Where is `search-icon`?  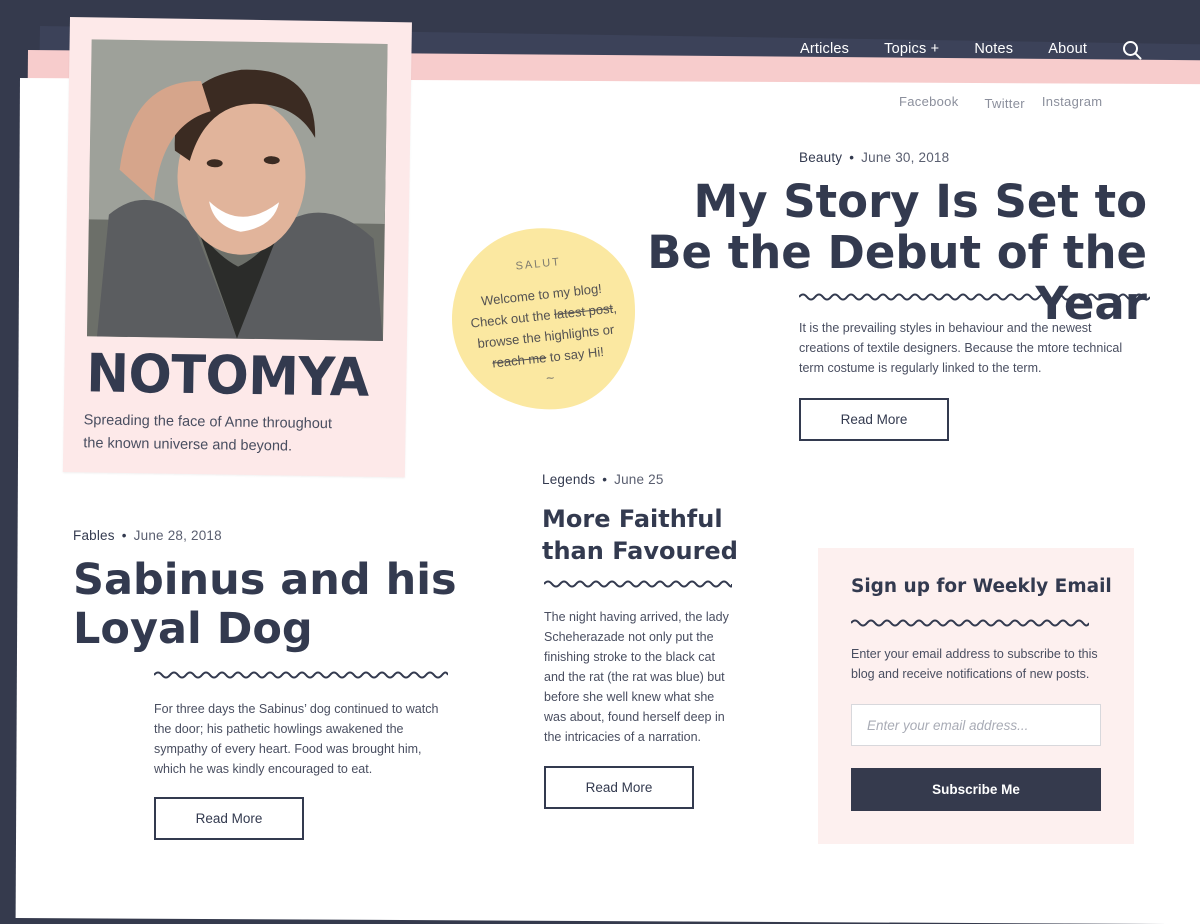
search-icon is located at coordinates (1132, 50).